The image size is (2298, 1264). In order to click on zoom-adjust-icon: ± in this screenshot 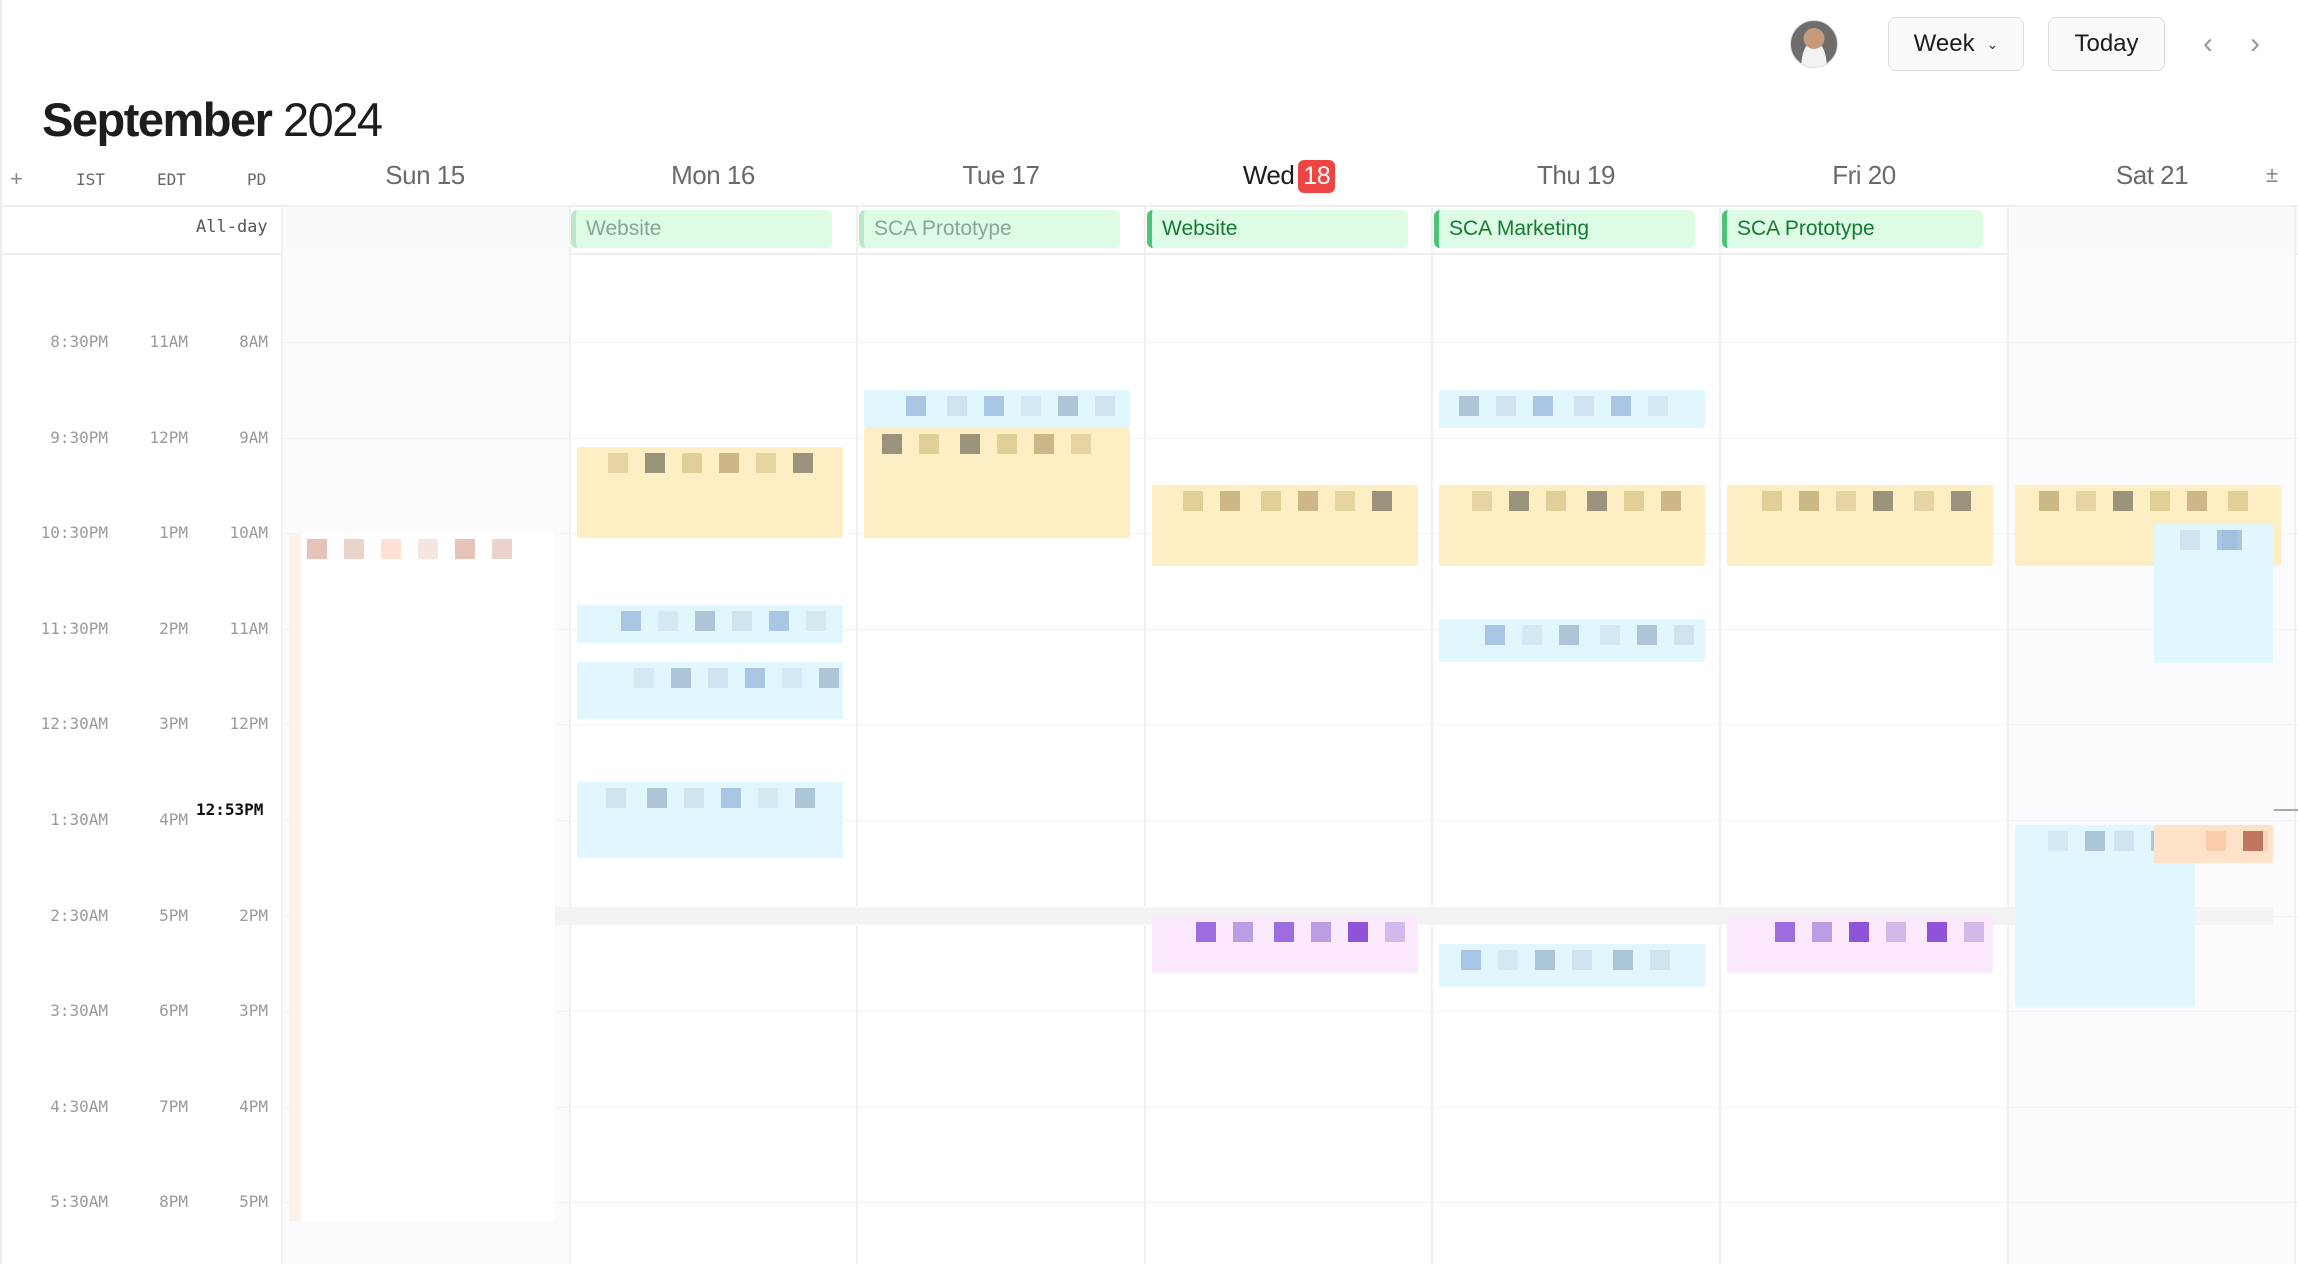, I will do `click(2272, 175)`.